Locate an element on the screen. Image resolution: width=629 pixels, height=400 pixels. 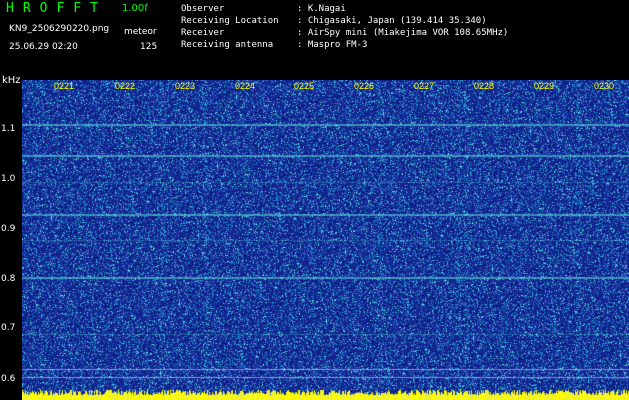
y-axis-unit: kHz is located at coordinates (11, 80).